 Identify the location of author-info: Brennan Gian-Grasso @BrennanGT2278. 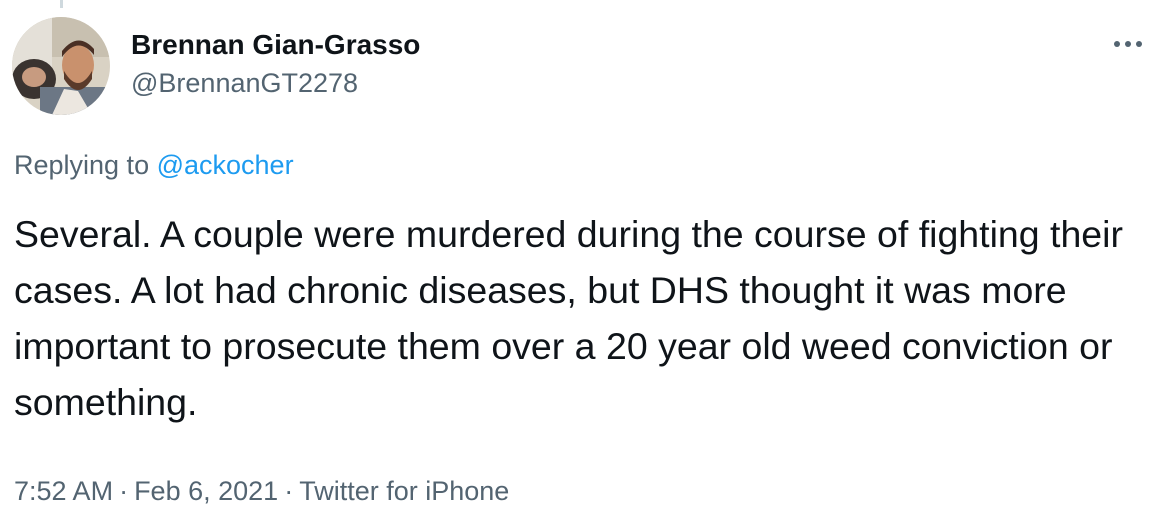
(275, 64).